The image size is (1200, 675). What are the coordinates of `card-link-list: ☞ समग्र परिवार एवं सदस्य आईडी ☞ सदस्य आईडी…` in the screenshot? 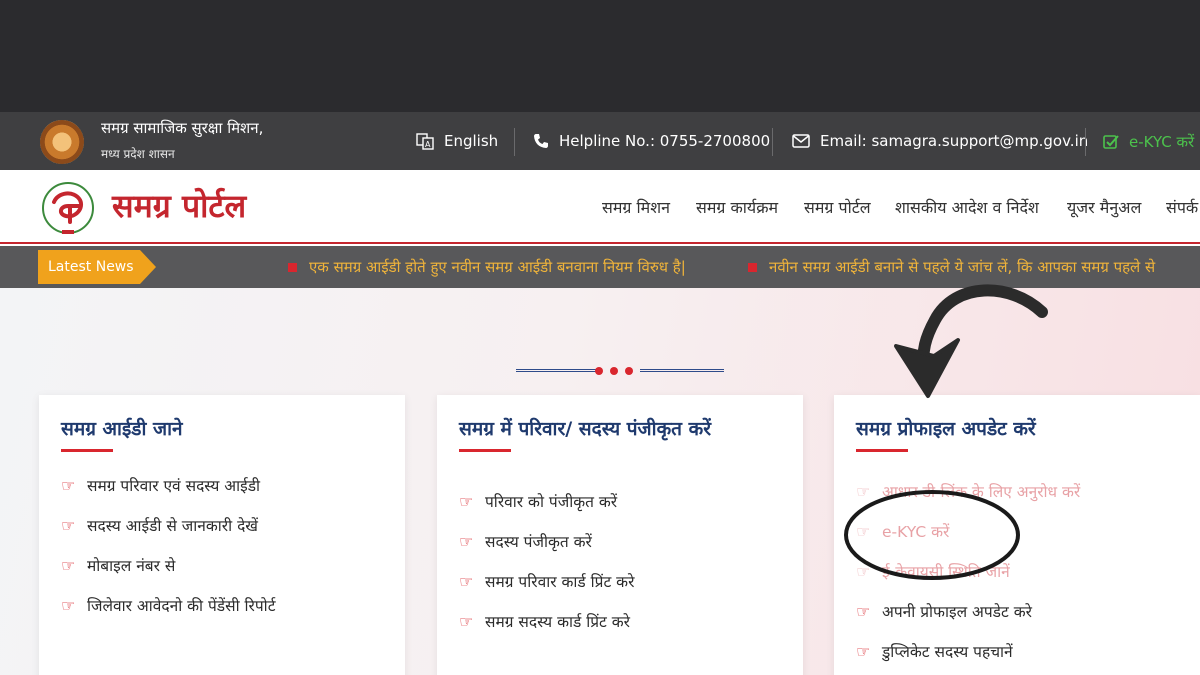 It's located at (168, 545).